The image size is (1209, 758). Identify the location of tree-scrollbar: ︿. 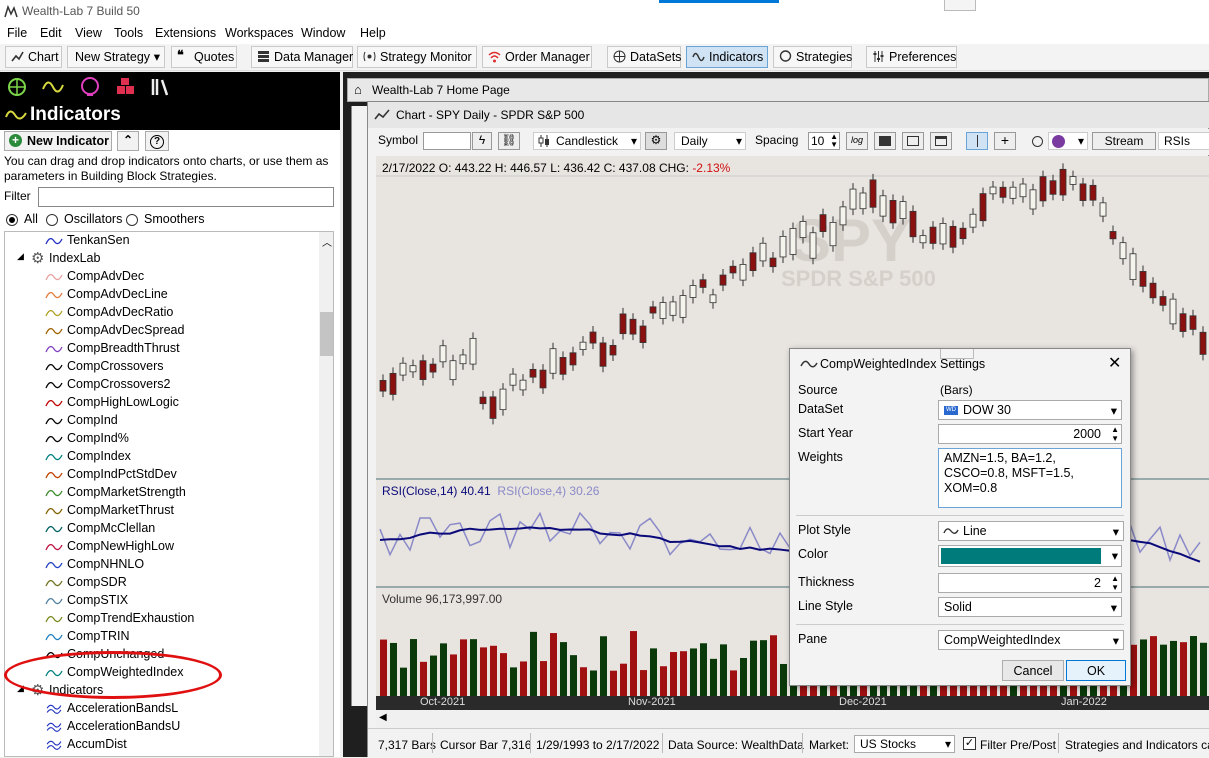
(326, 494).